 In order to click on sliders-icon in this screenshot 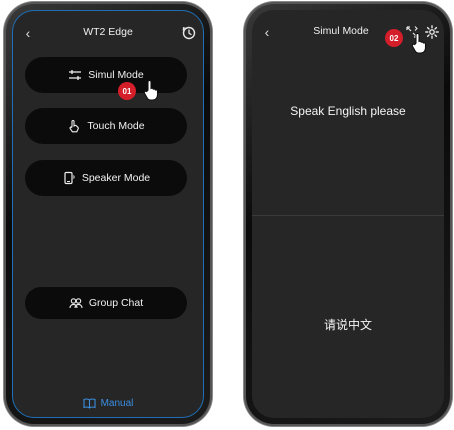, I will do `click(75, 75)`.